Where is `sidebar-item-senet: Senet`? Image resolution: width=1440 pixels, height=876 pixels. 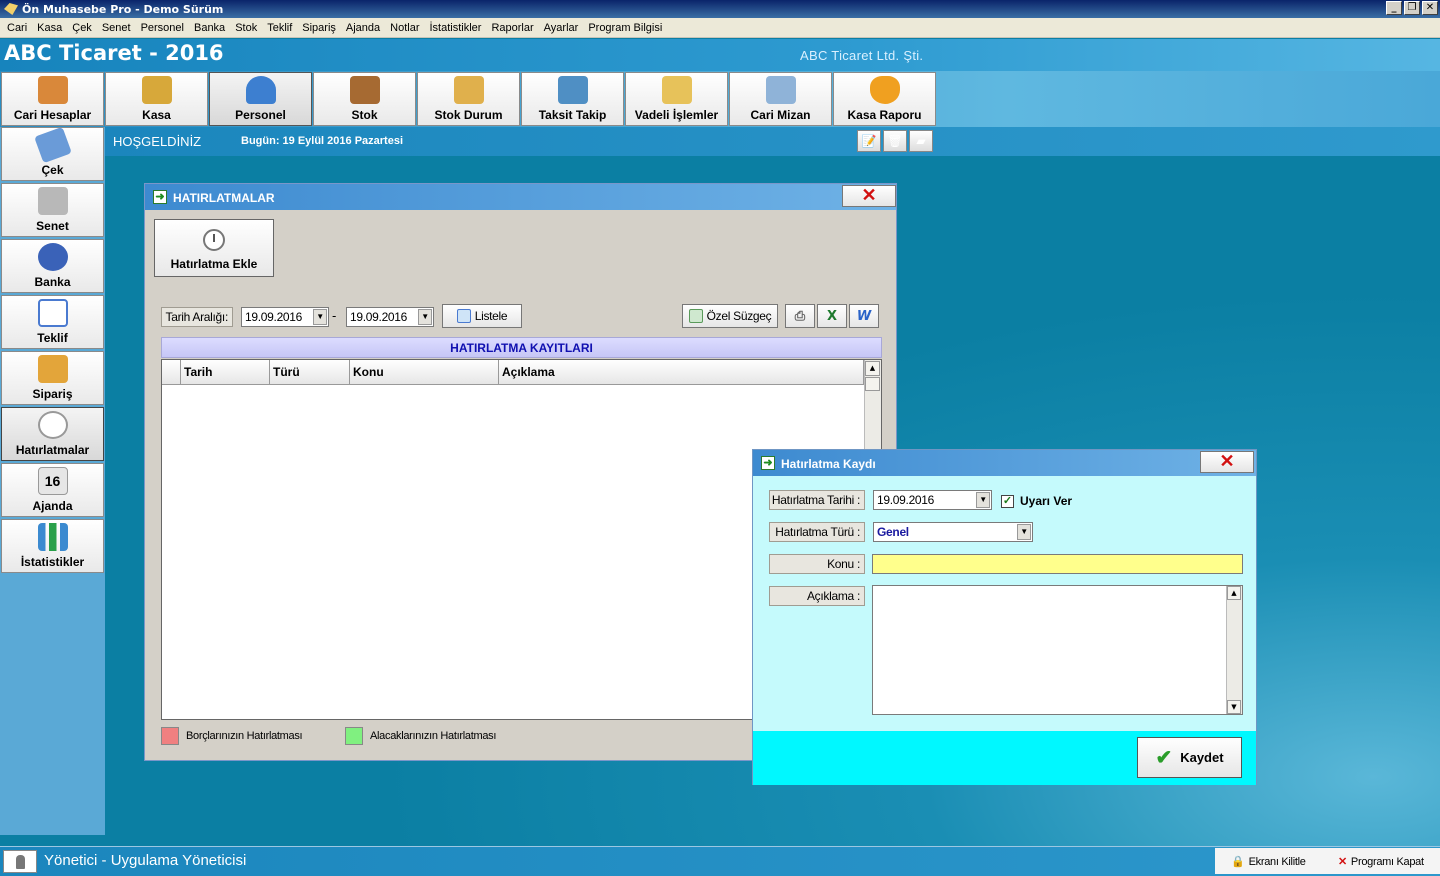
sidebar-item-senet: Senet is located at coordinates (52, 210).